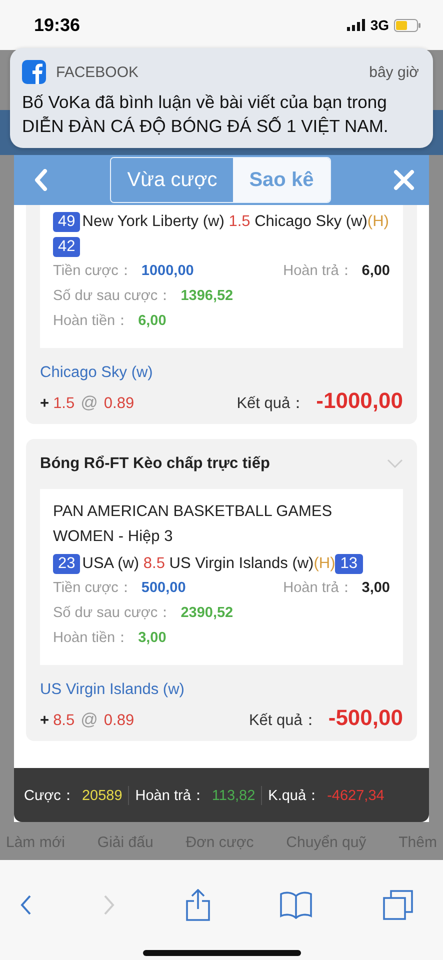 This screenshot has height=960, width=443. I want to click on facebook-logo-icon, so click(34, 72).